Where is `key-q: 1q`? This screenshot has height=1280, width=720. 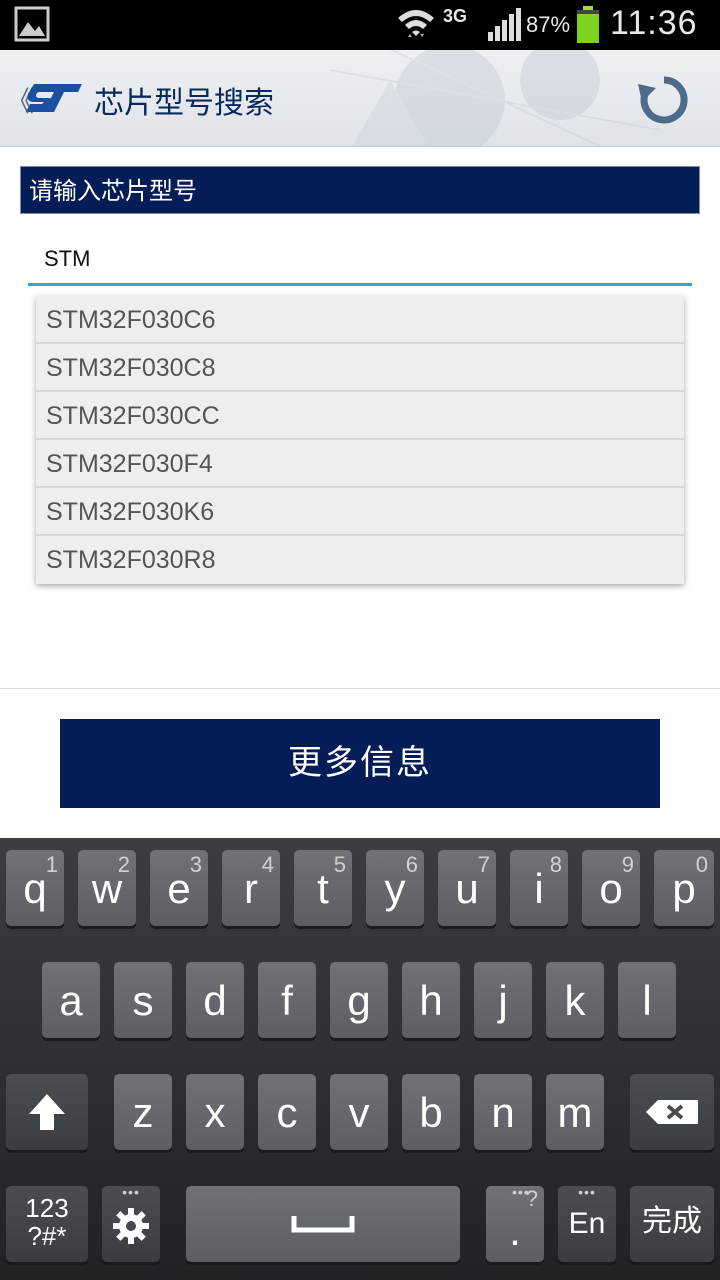 key-q: 1q is located at coordinates (35, 888).